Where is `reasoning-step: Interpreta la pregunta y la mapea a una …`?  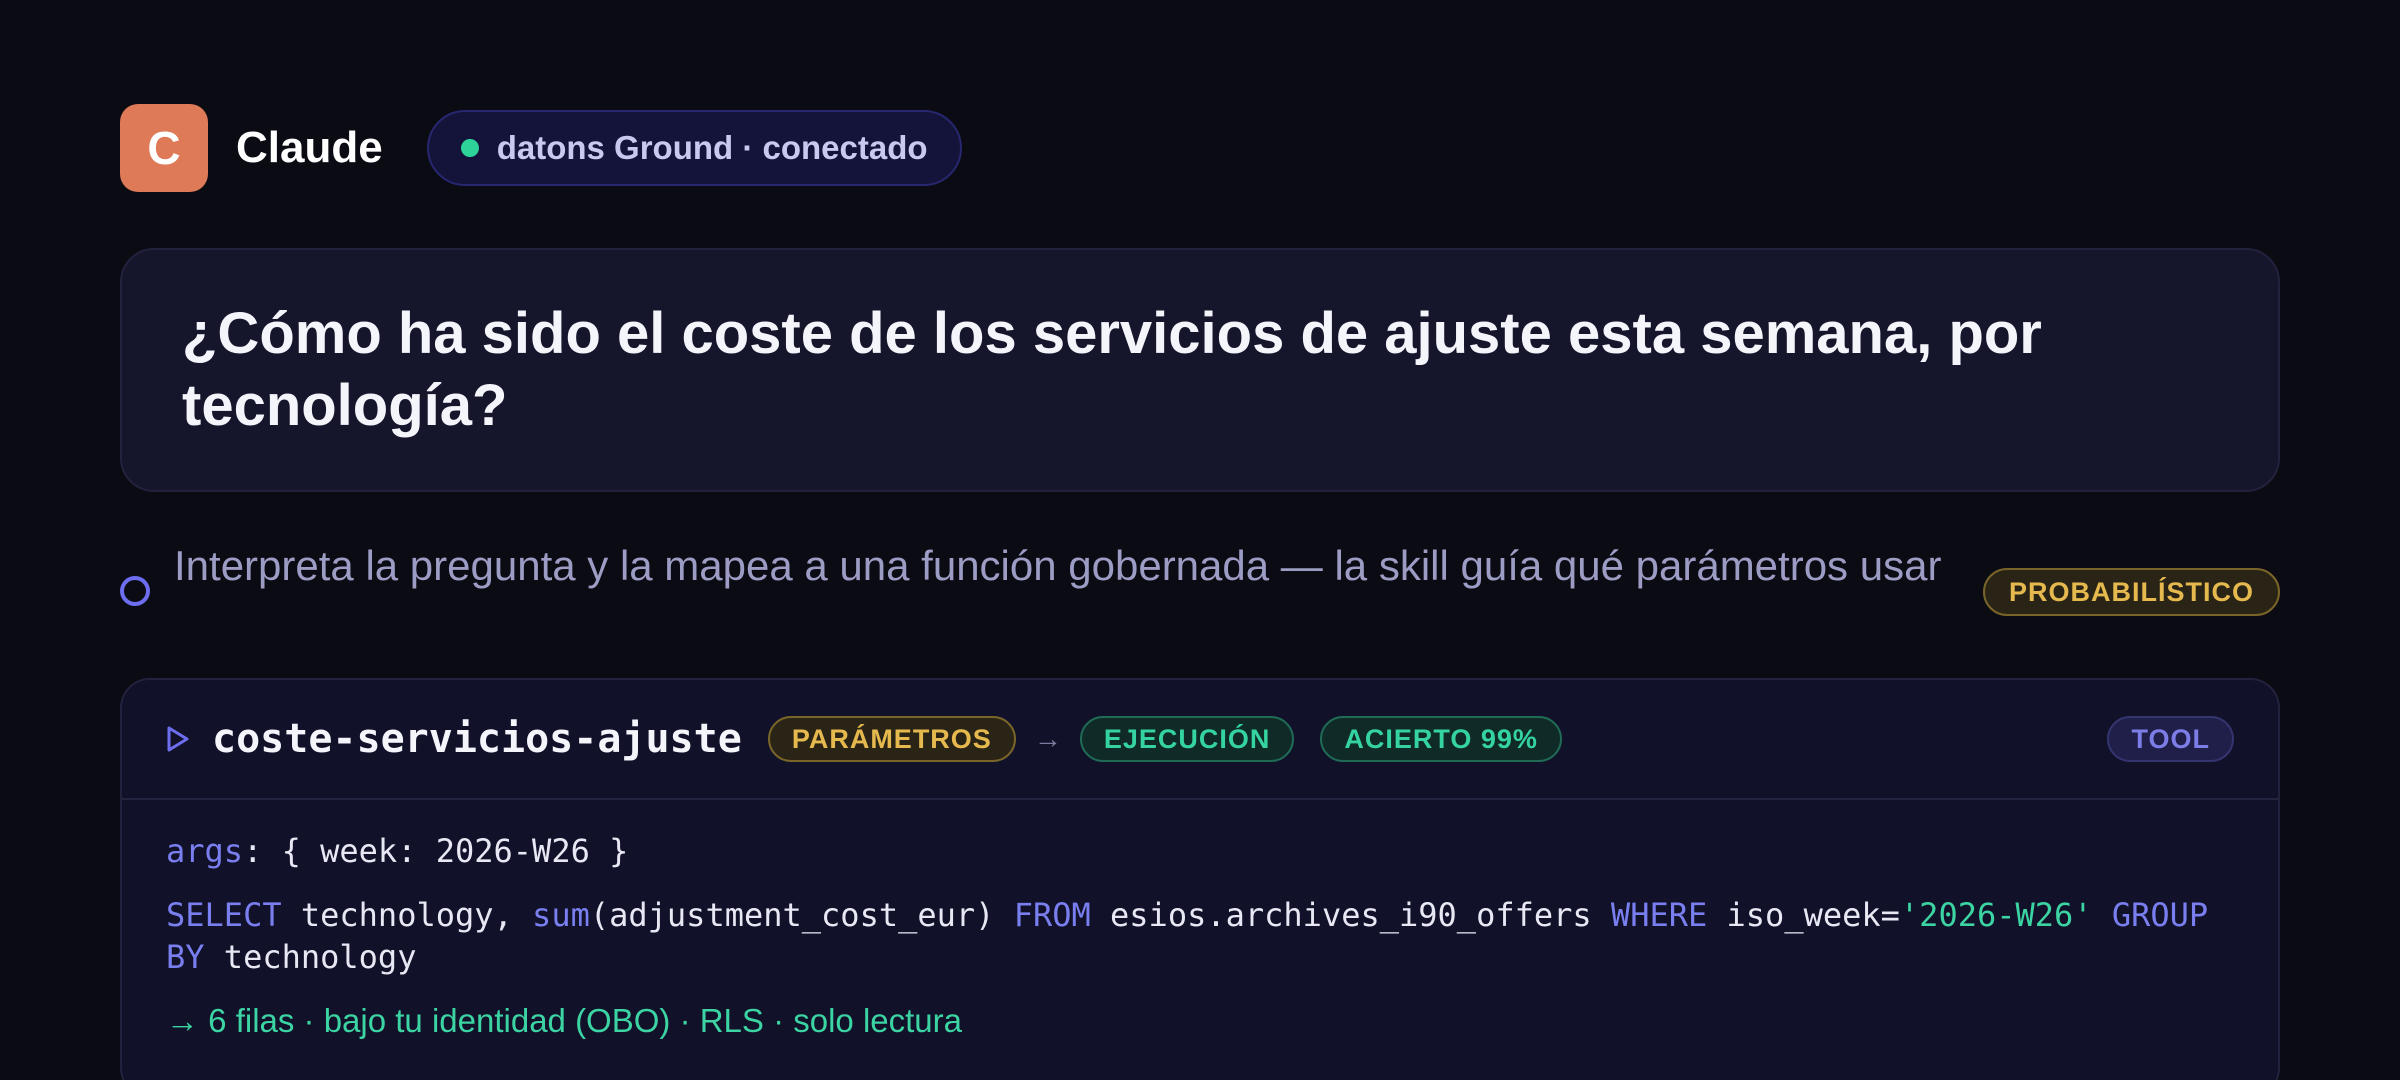 reasoning-step: Interpreta la pregunta y la mapea a una … is located at coordinates (1200, 578).